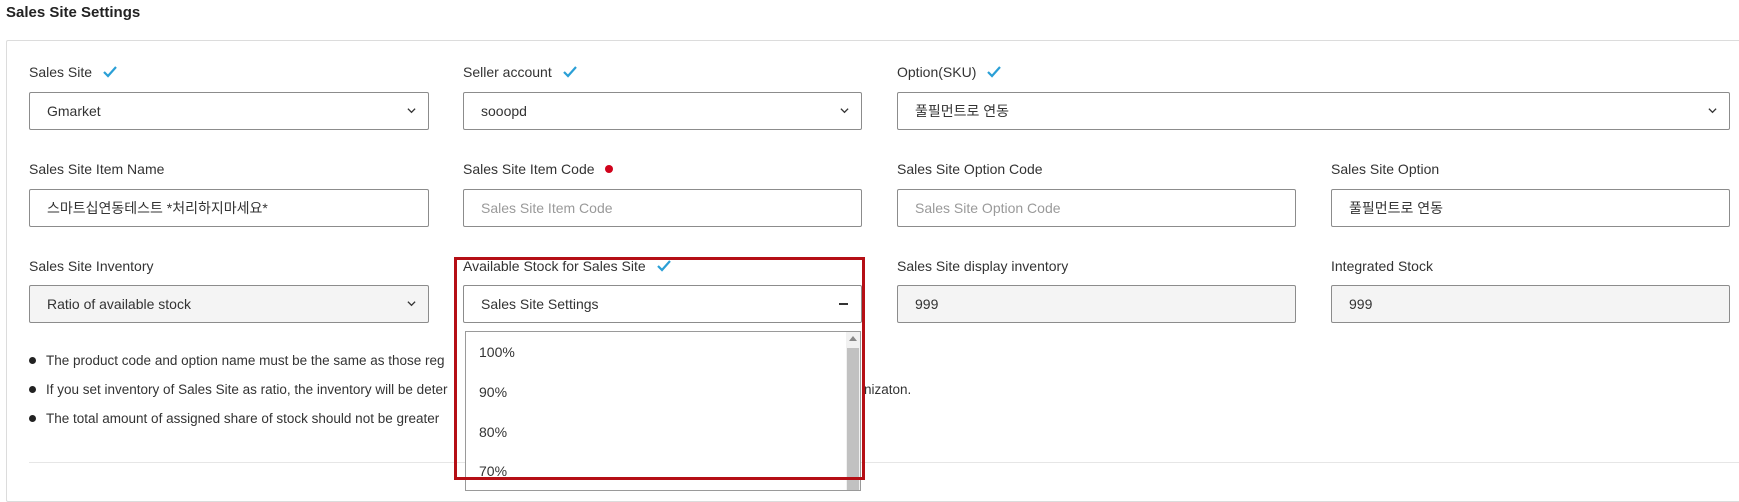  Describe the element at coordinates (504, 111) in the screenshot. I see `seller-account-value: sooopd` at that location.